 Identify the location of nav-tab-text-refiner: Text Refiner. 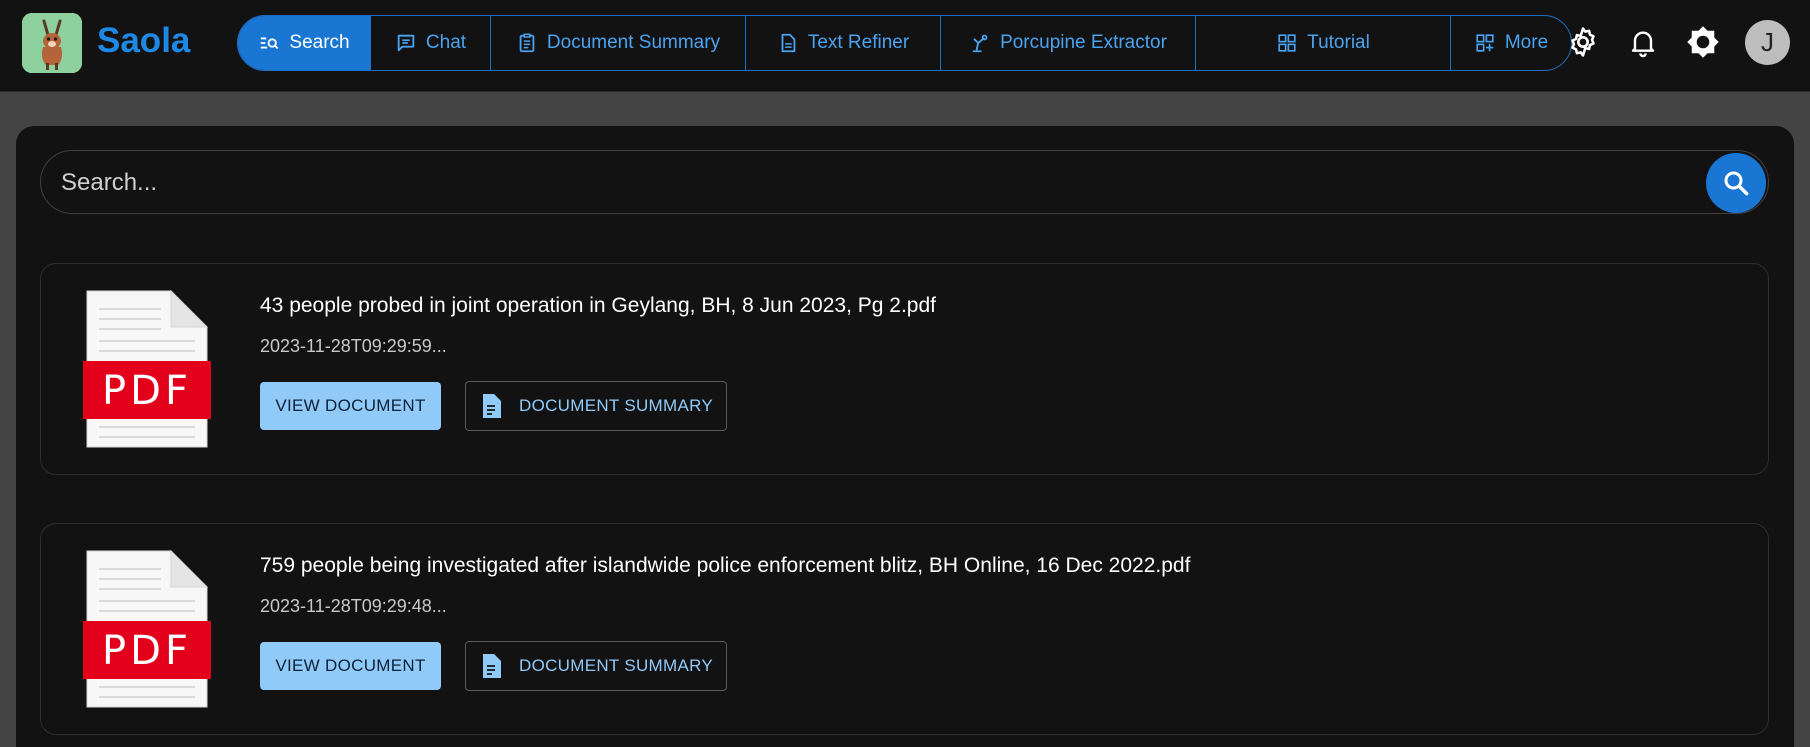
(843, 43).